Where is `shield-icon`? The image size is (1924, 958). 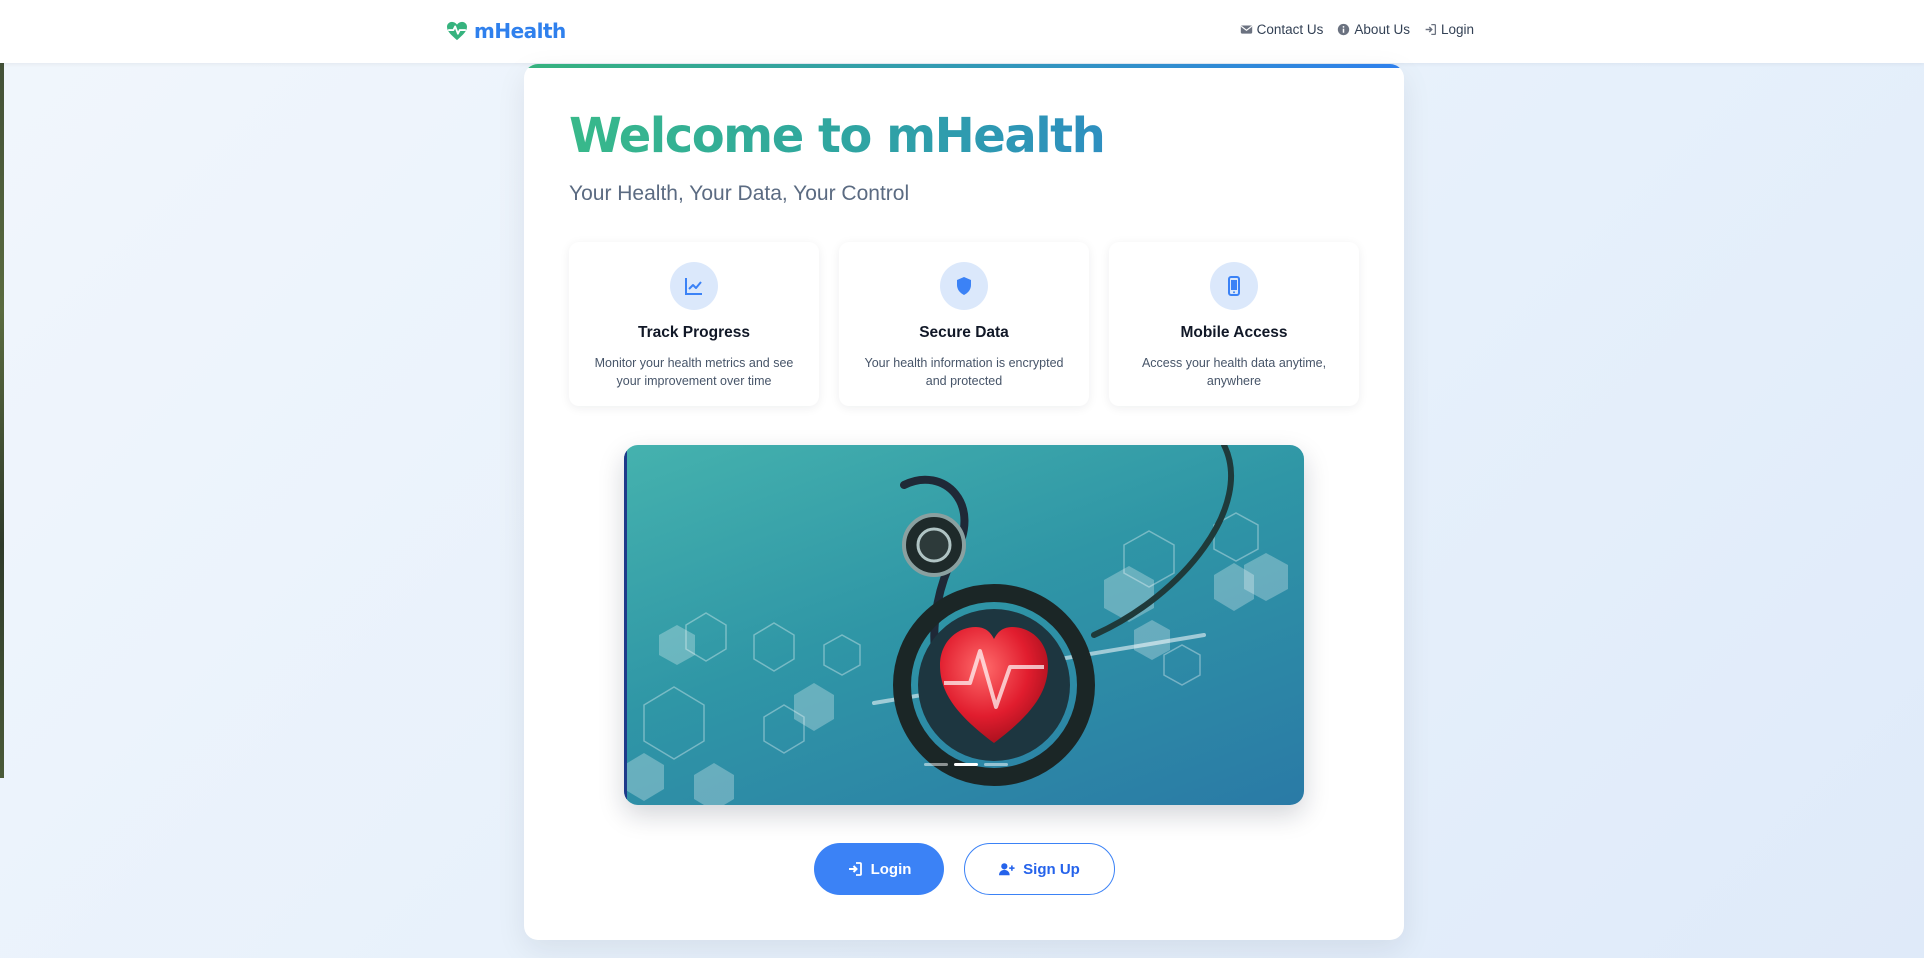
shield-icon is located at coordinates (964, 286).